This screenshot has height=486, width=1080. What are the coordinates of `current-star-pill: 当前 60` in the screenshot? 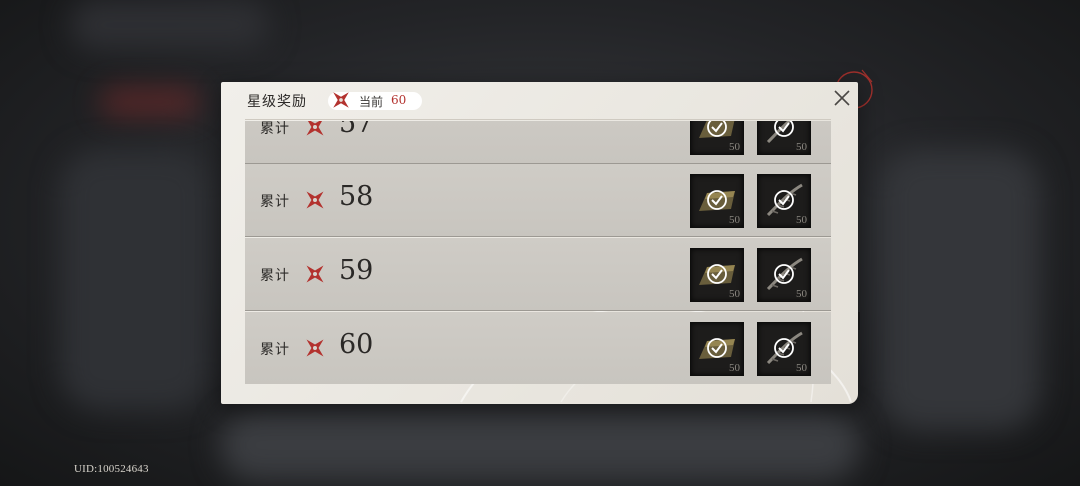 It's located at (375, 101).